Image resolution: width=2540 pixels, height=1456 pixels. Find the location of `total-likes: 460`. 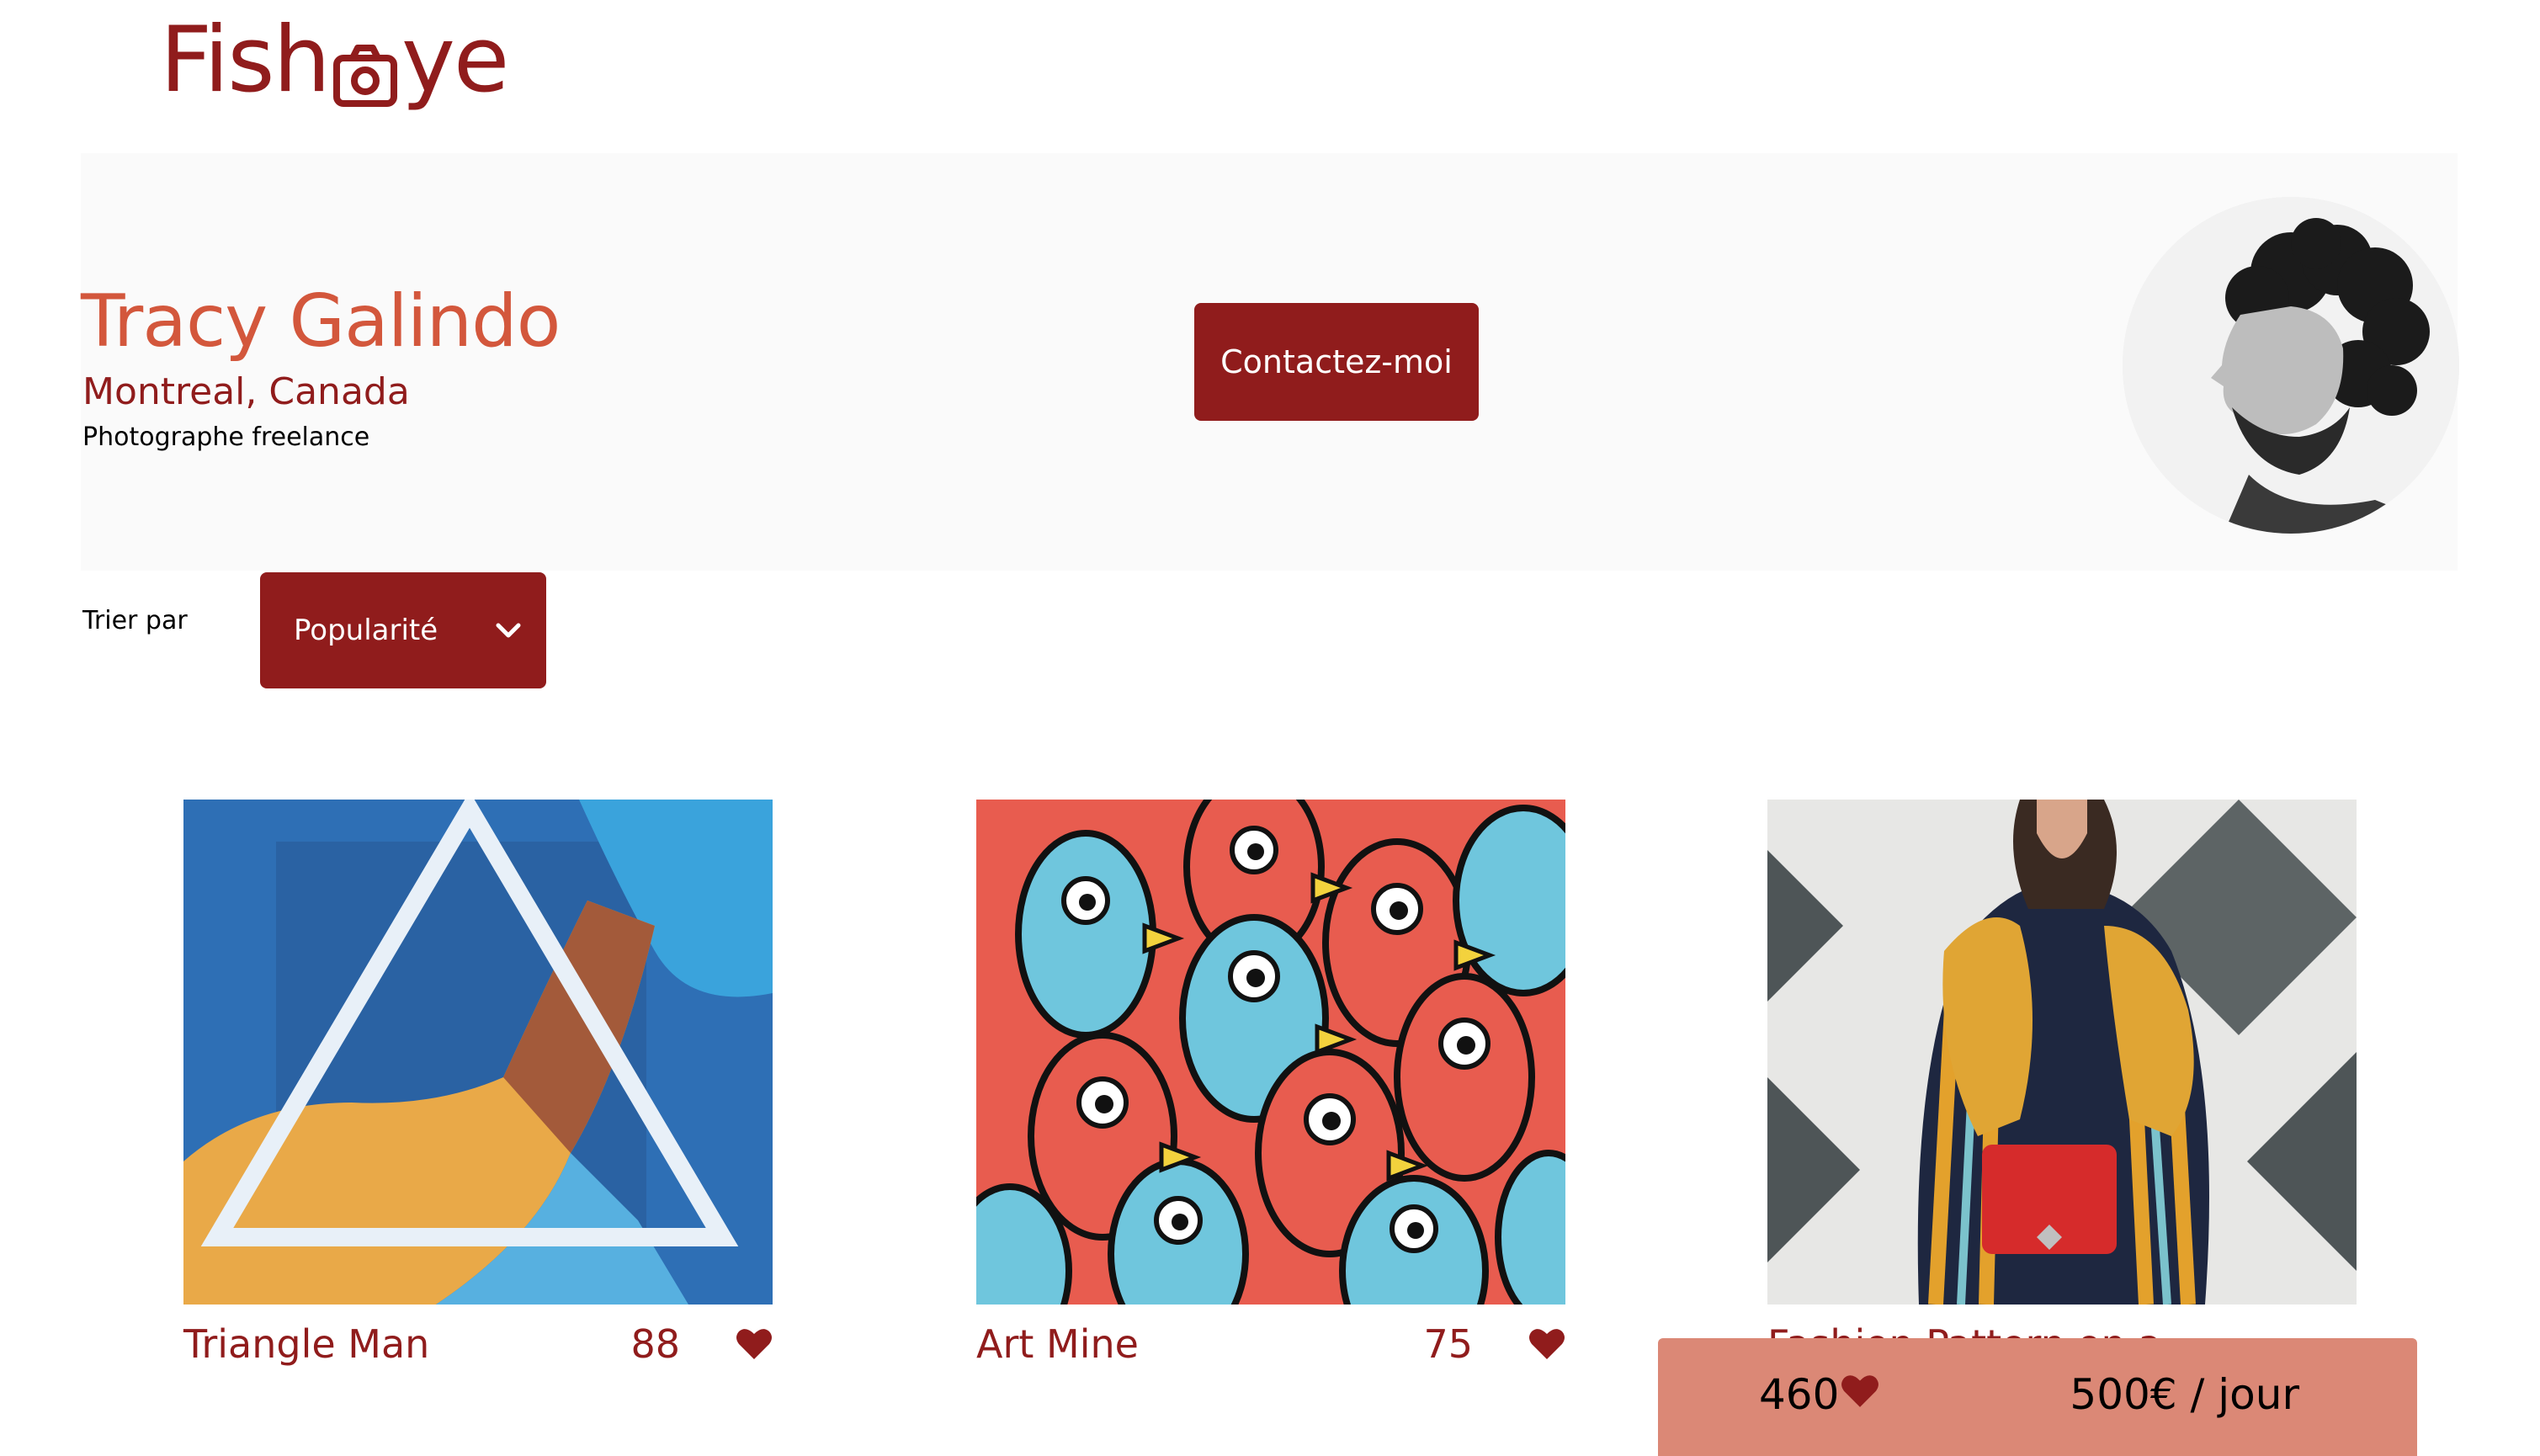

total-likes: 460 is located at coordinates (1819, 1394).